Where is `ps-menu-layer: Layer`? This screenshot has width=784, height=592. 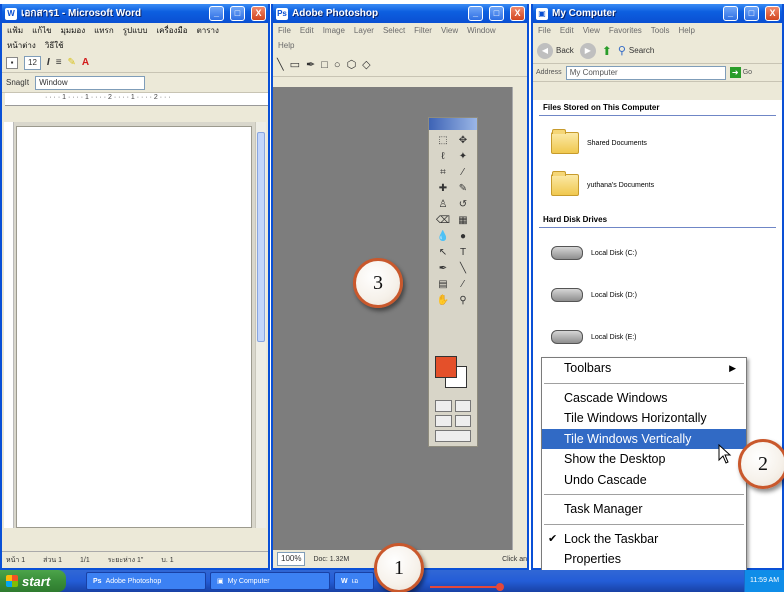 ps-menu-layer: Layer is located at coordinates (364, 30).